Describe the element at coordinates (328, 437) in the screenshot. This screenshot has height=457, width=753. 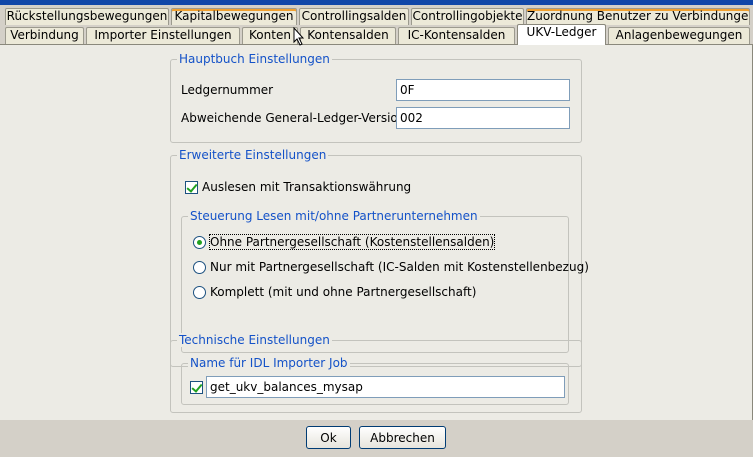
I see `ok-button: Ok` at that location.